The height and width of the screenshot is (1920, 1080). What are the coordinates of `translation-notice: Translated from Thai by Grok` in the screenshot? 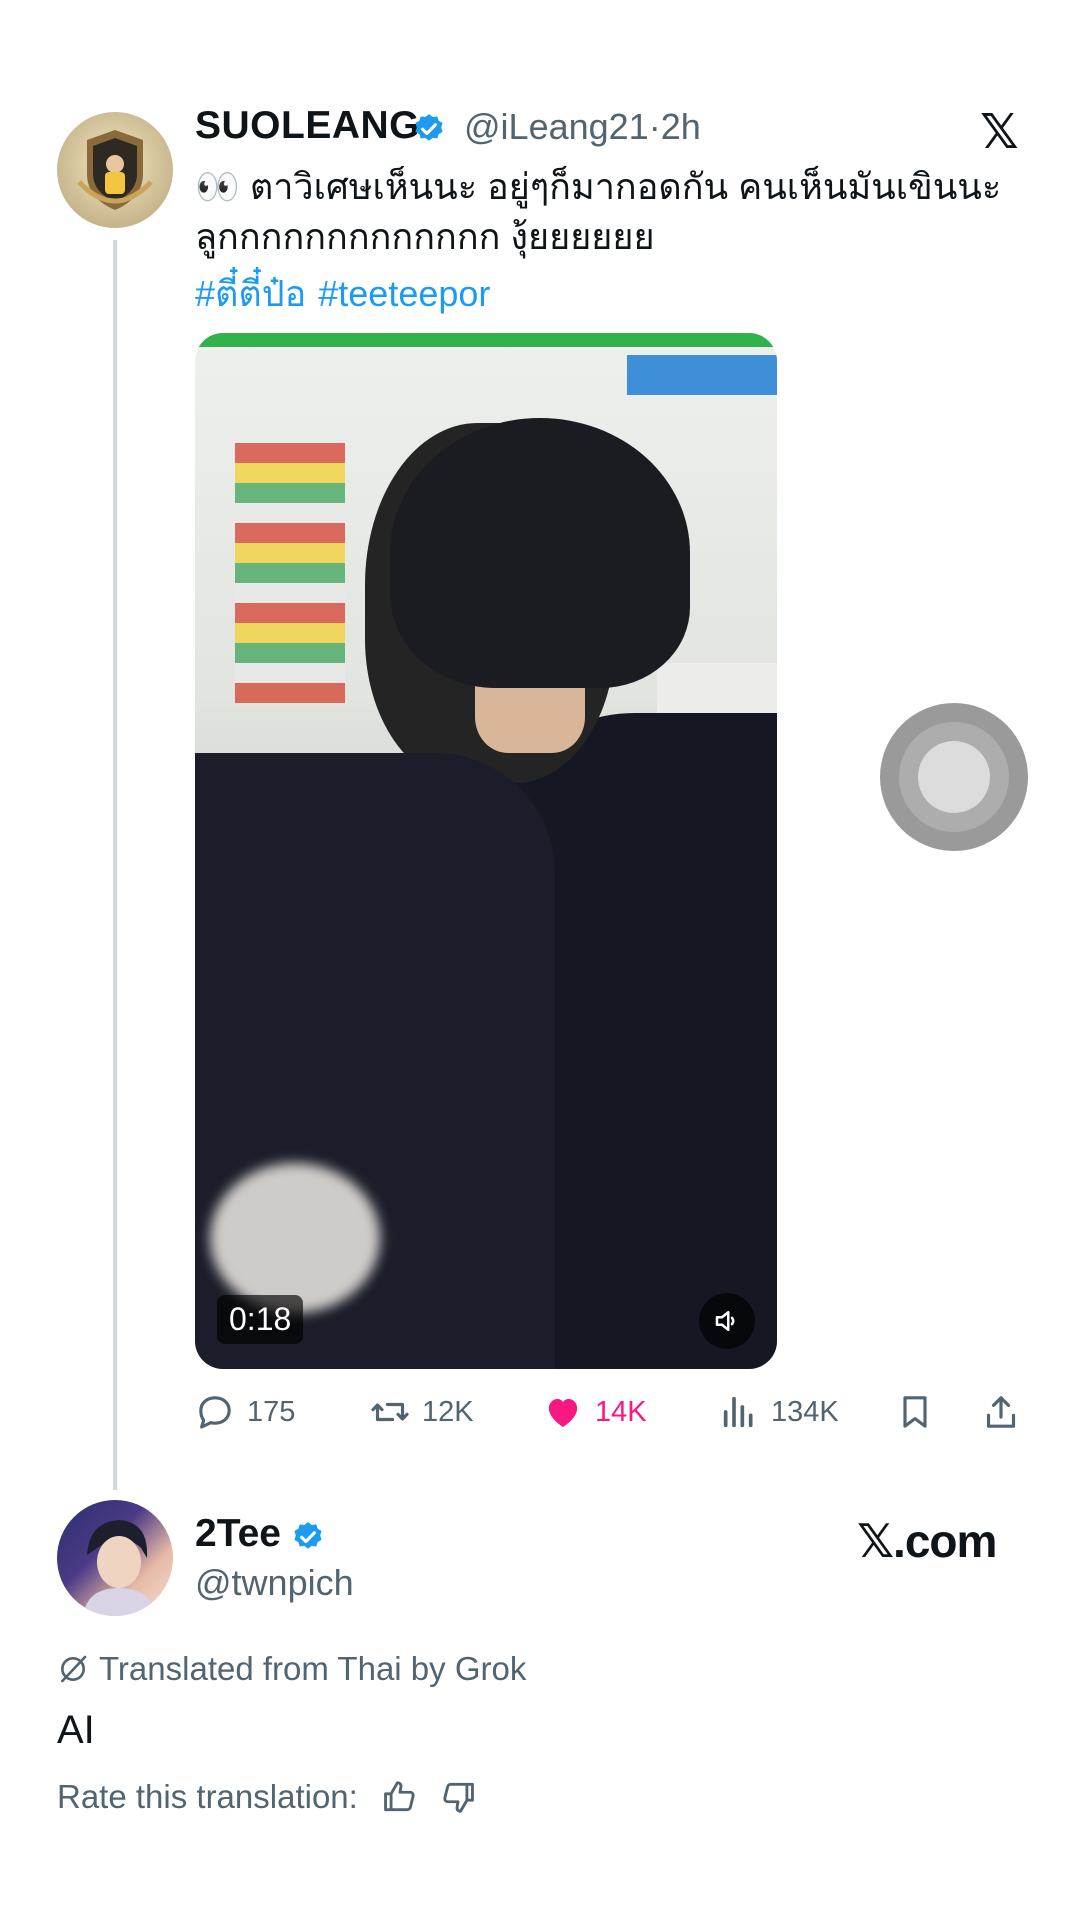 It's located at (291, 1669).